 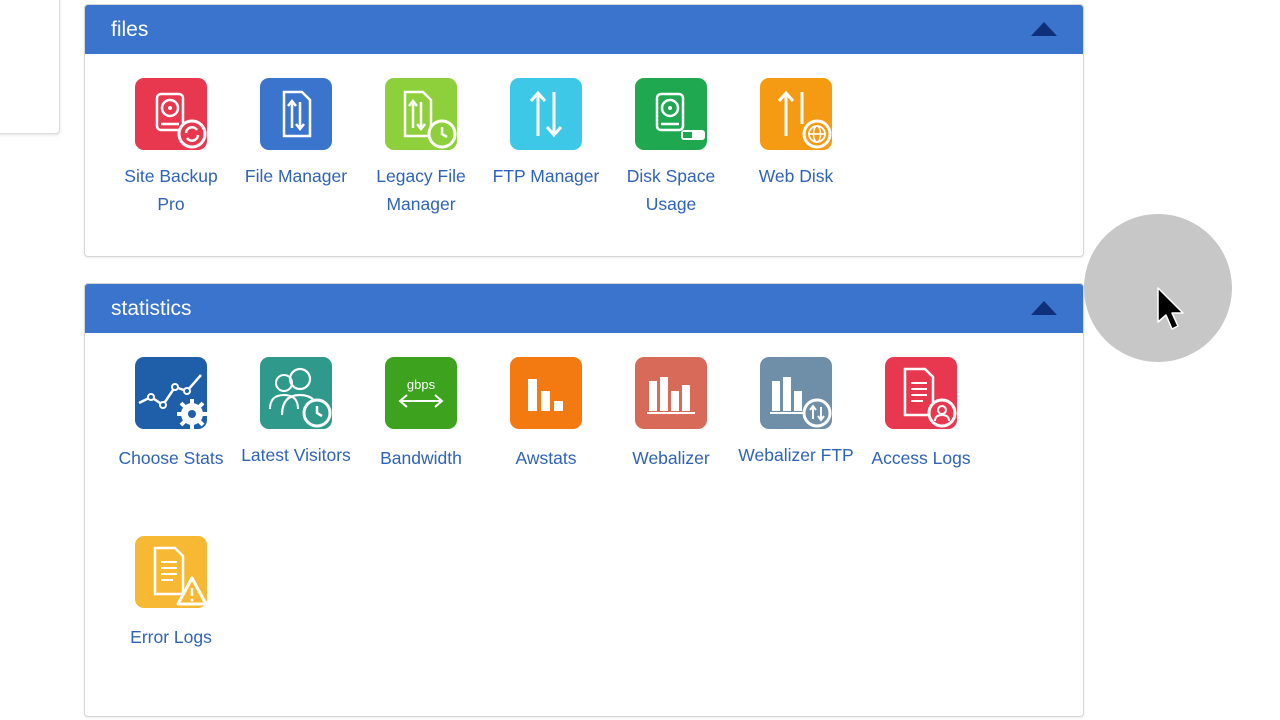 I want to click on disk-space-usage-item: Disk Space Usage, so click(x=671, y=148).